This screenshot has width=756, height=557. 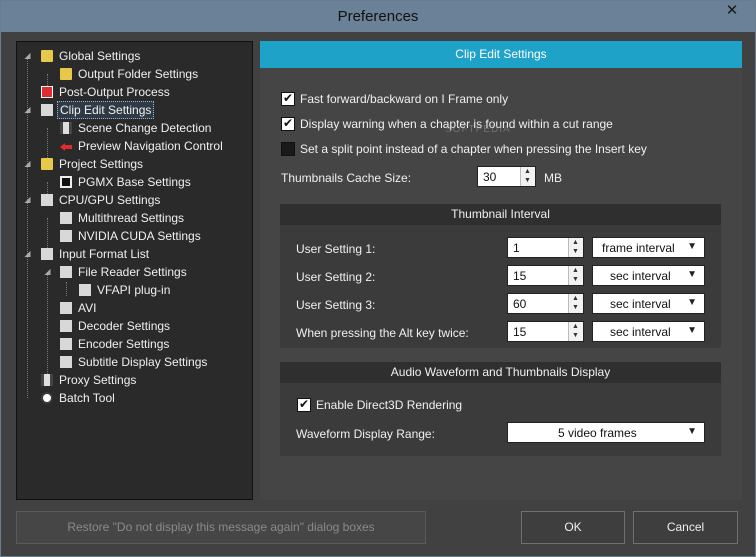 What do you see at coordinates (87, 398) in the screenshot?
I see `tree-item-label: Batch Tool` at bounding box center [87, 398].